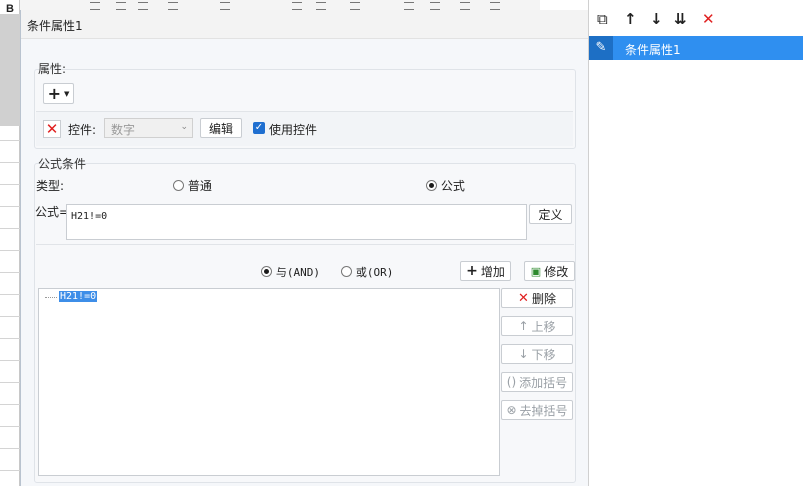 The height and width of the screenshot is (486, 803). What do you see at coordinates (543, 382) in the screenshot?
I see `add-parentheses-label: 添加括号` at bounding box center [543, 382].